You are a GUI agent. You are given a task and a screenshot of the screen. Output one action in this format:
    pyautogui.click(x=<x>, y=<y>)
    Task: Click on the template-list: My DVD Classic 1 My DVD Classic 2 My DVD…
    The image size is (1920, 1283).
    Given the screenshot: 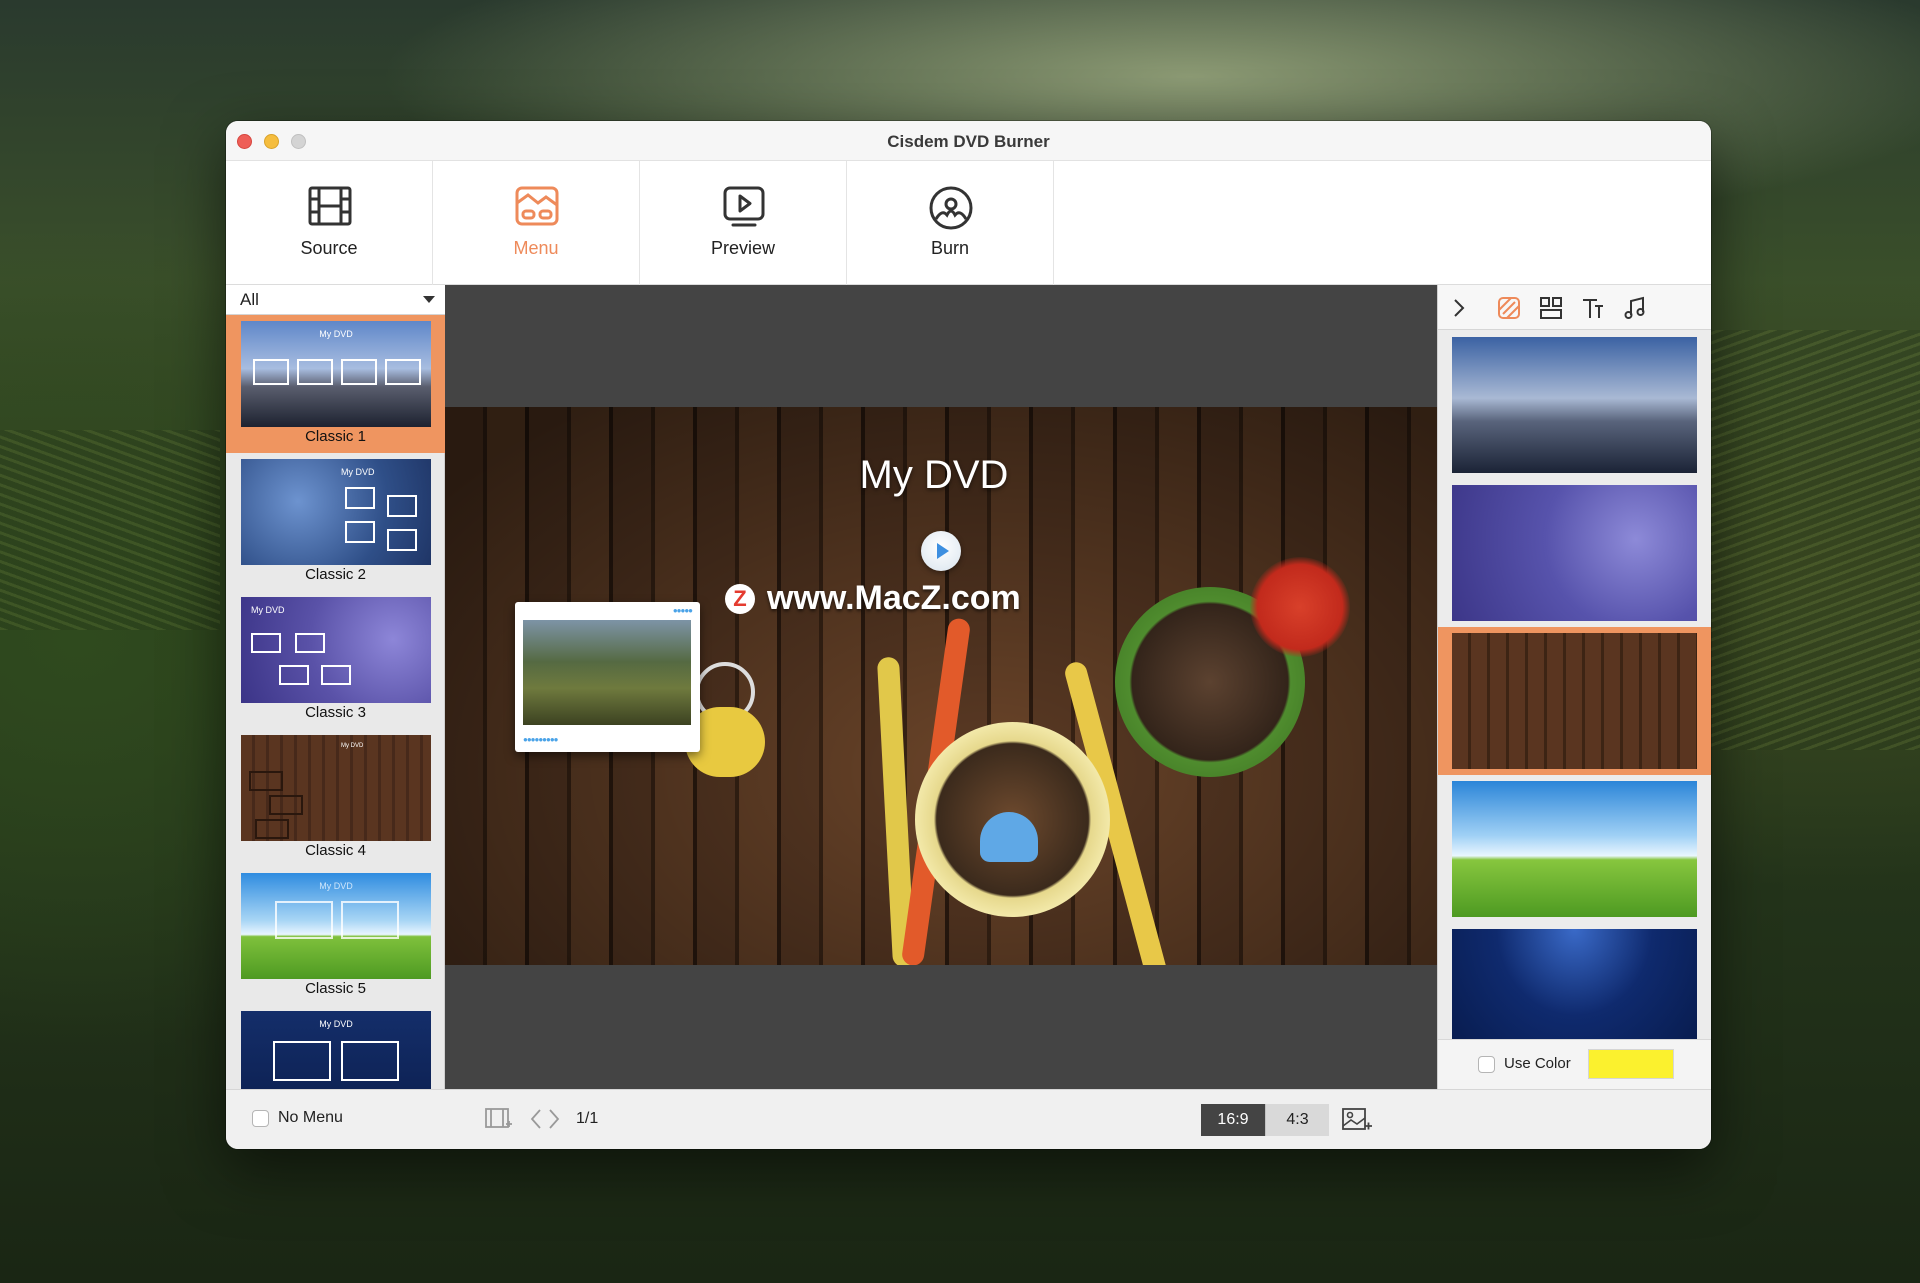 What is the action you would take?
    pyautogui.click(x=335, y=702)
    